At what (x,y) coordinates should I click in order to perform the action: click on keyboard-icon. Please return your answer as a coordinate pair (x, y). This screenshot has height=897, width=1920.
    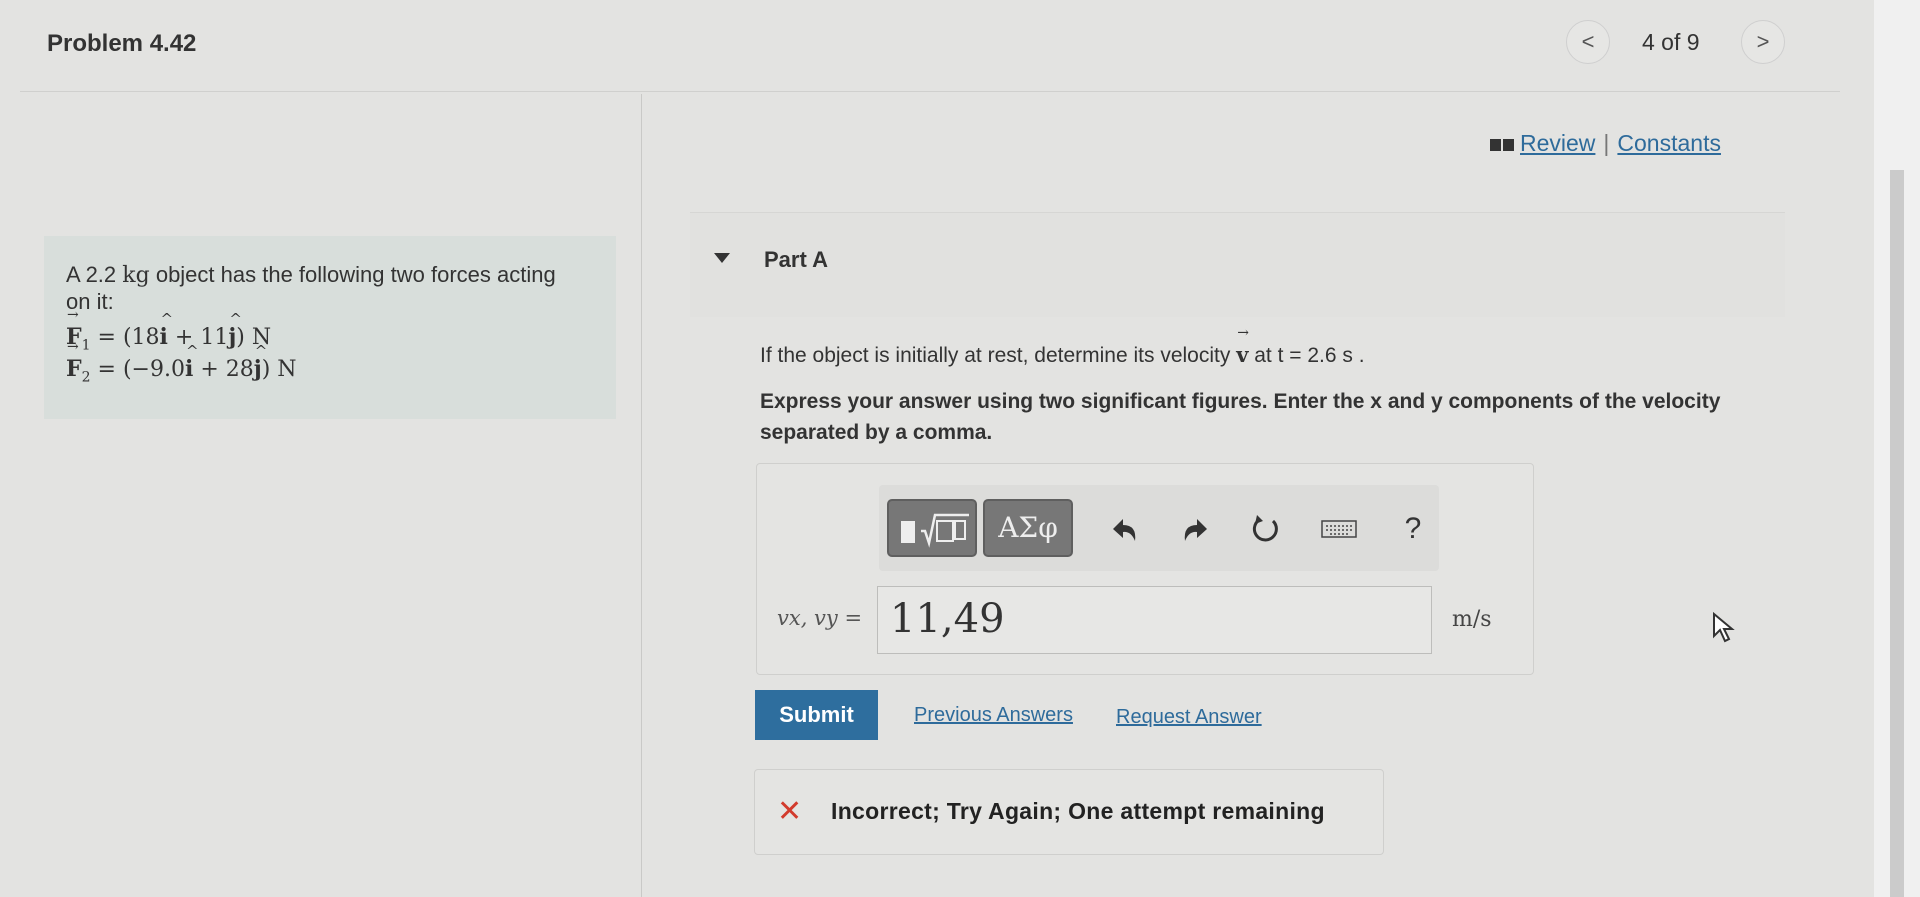
    Looking at the image, I should click on (1339, 529).